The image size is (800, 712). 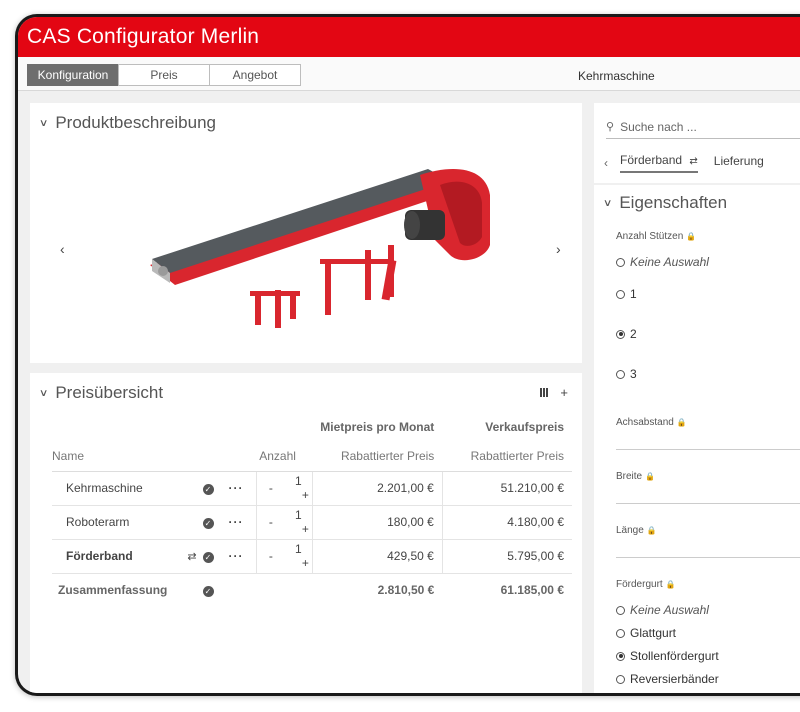 What do you see at coordinates (662, 262) in the screenshot?
I see `radio-anzahl-keine: Keine Auswahl` at bounding box center [662, 262].